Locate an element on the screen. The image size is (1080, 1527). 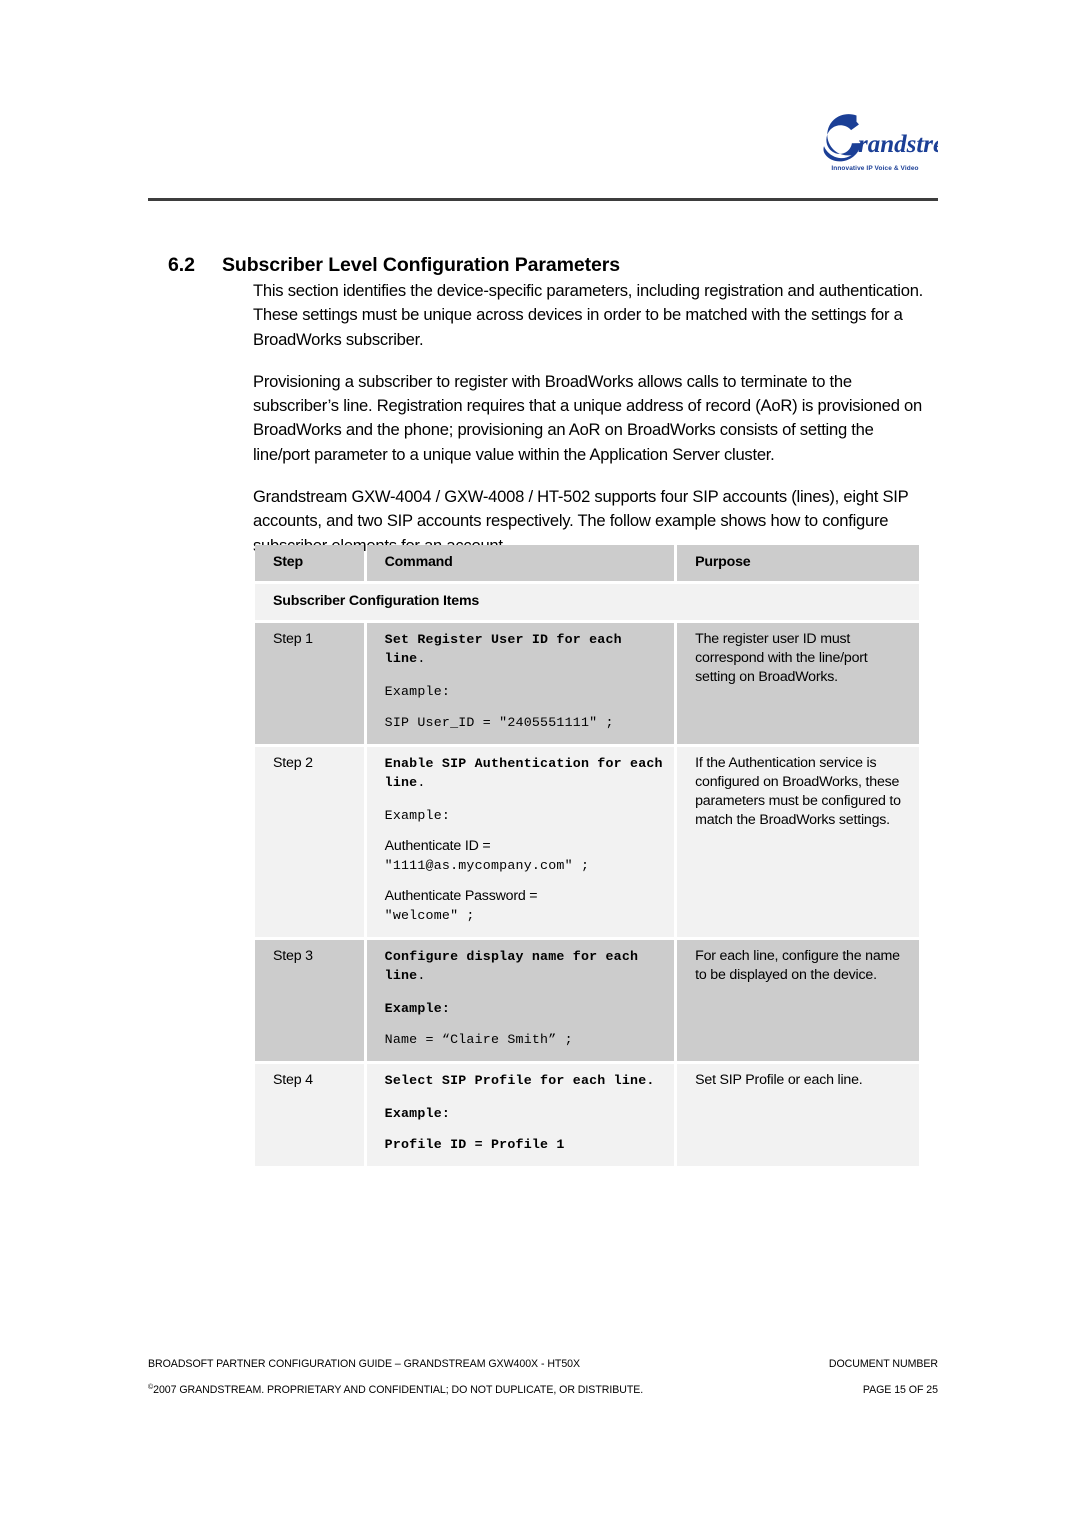
grandstream-logo-mark: randstream is located at coordinates (894, 141).